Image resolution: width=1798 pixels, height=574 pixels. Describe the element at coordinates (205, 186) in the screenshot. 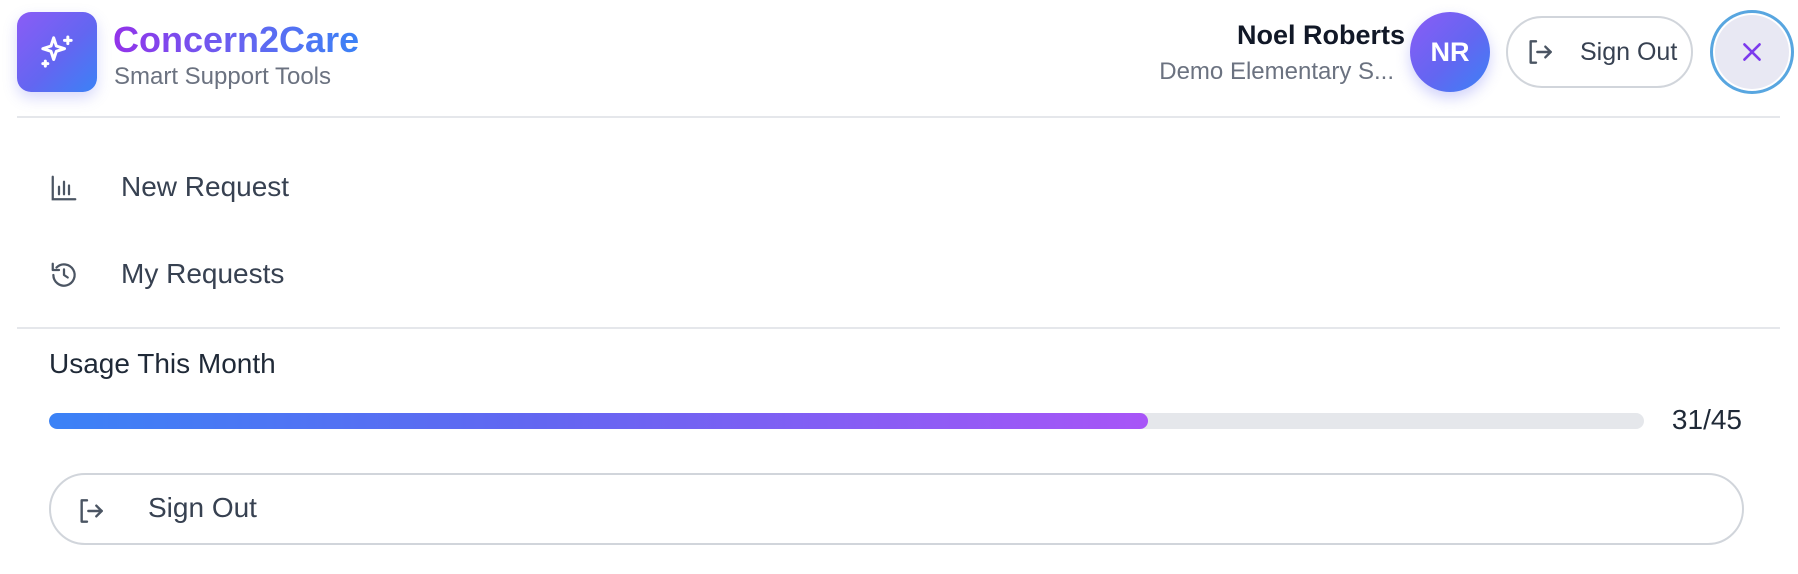

I see `nav-item-label: New Request` at that location.